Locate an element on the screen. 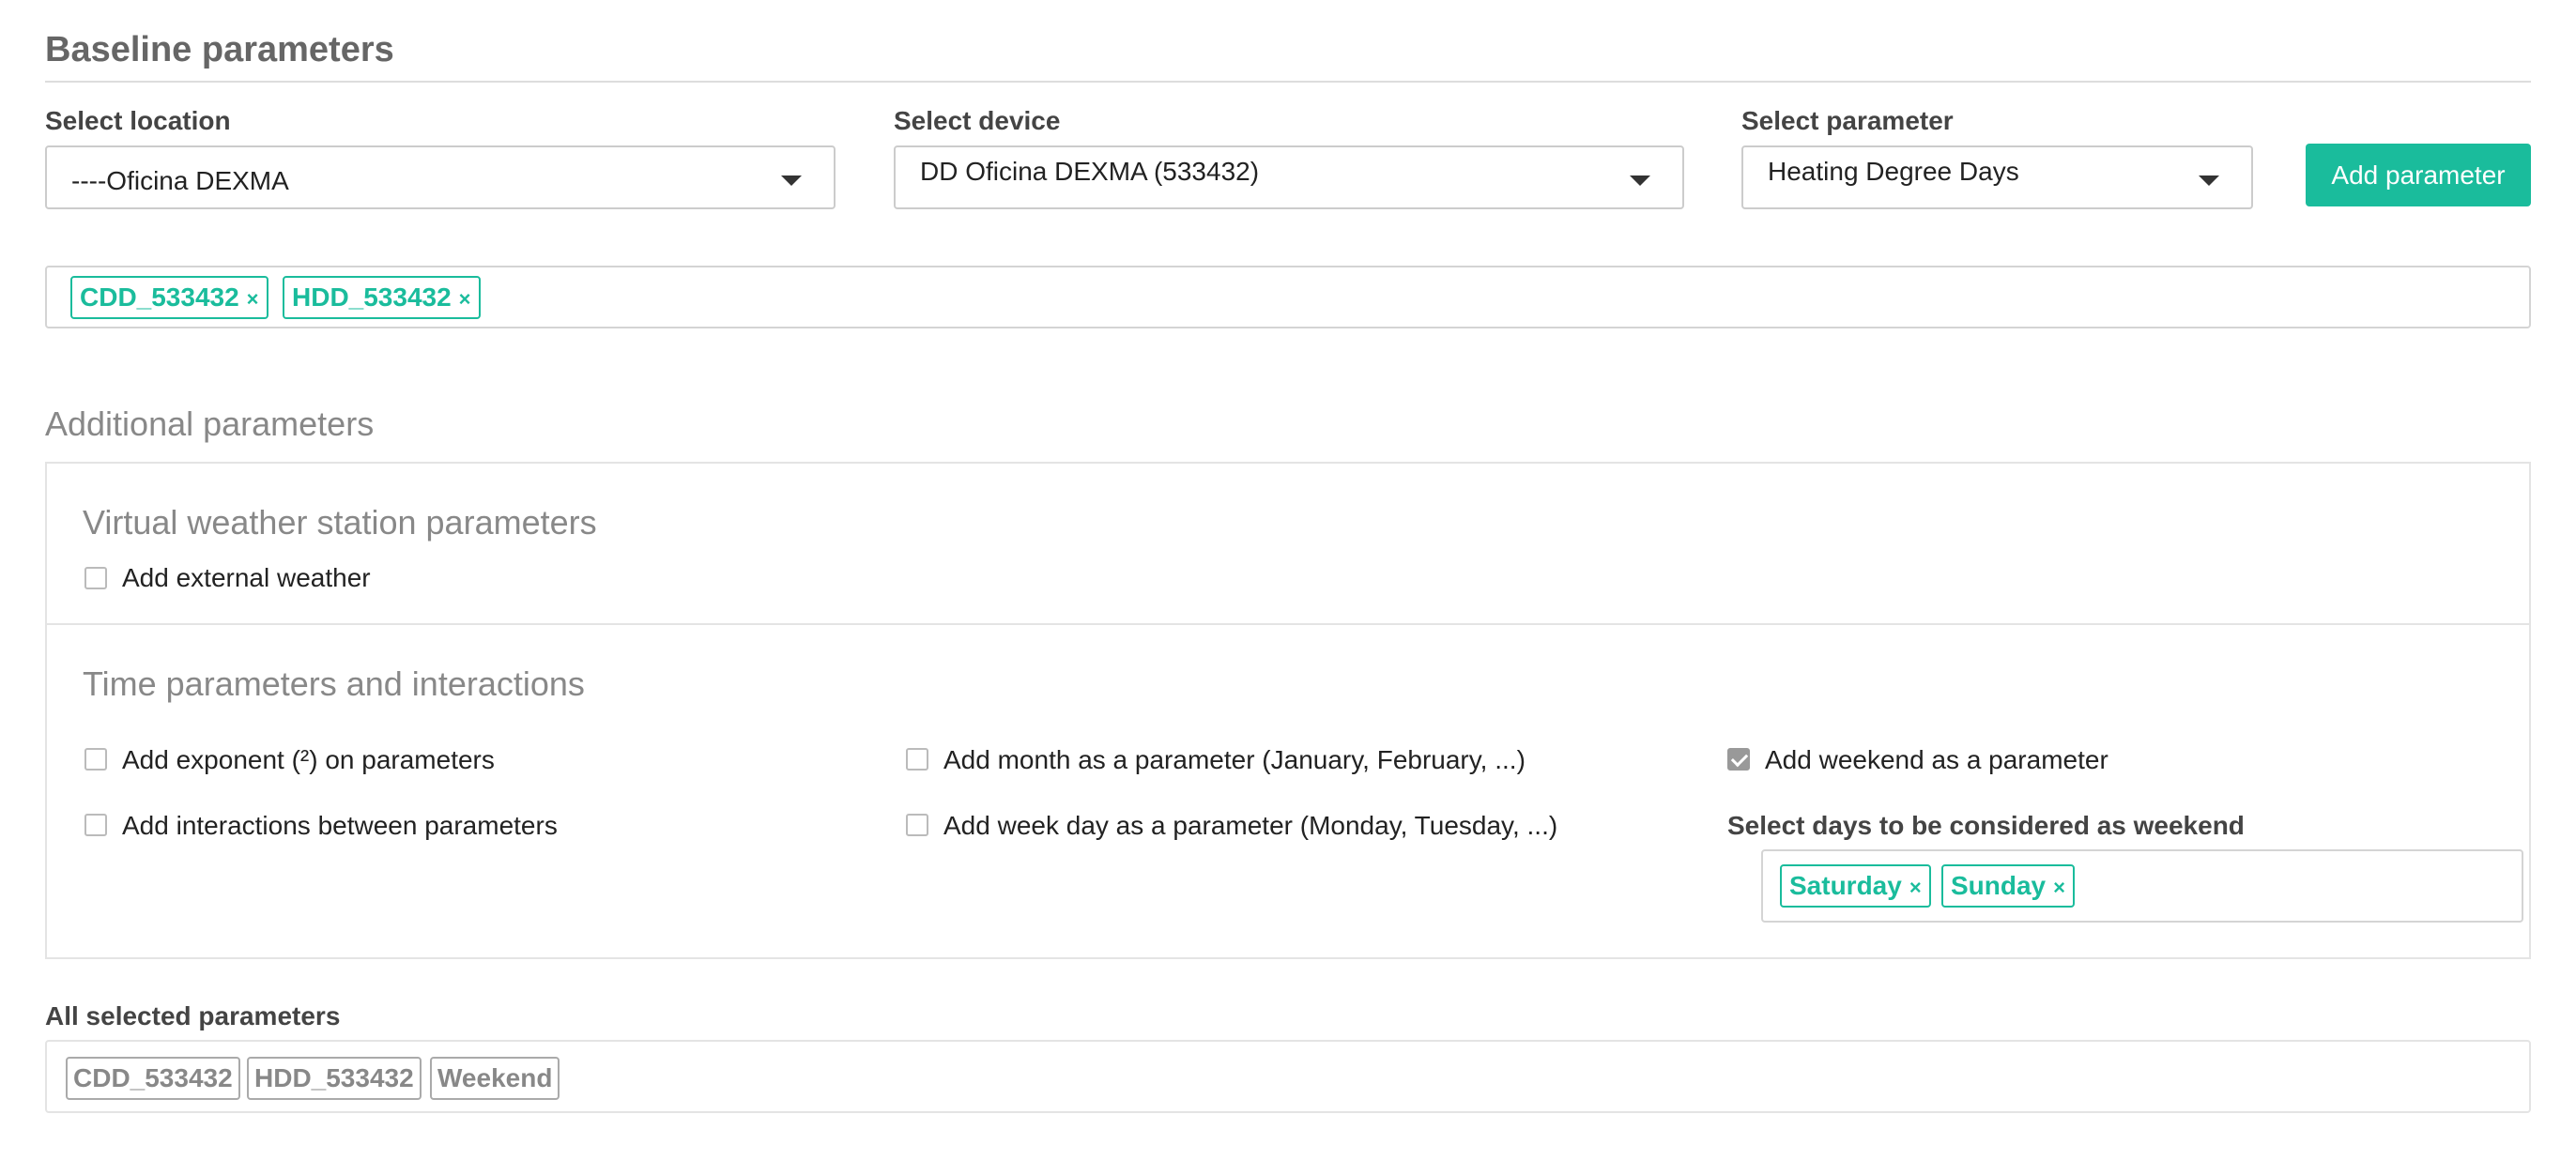  baseline-title: Baseline parameters is located at coordinates (220, 49).